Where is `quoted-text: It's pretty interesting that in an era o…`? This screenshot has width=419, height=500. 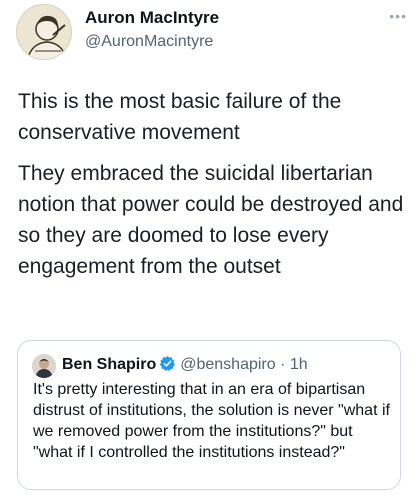 quoted-text: It's pretty interesting that in an era o… is located at coordinates (211, 421).